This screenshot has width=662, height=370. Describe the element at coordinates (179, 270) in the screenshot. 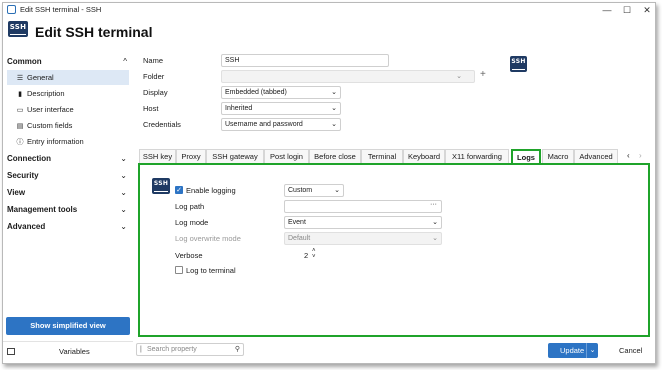

I see `log-to-terminal-checkbox` at that location.